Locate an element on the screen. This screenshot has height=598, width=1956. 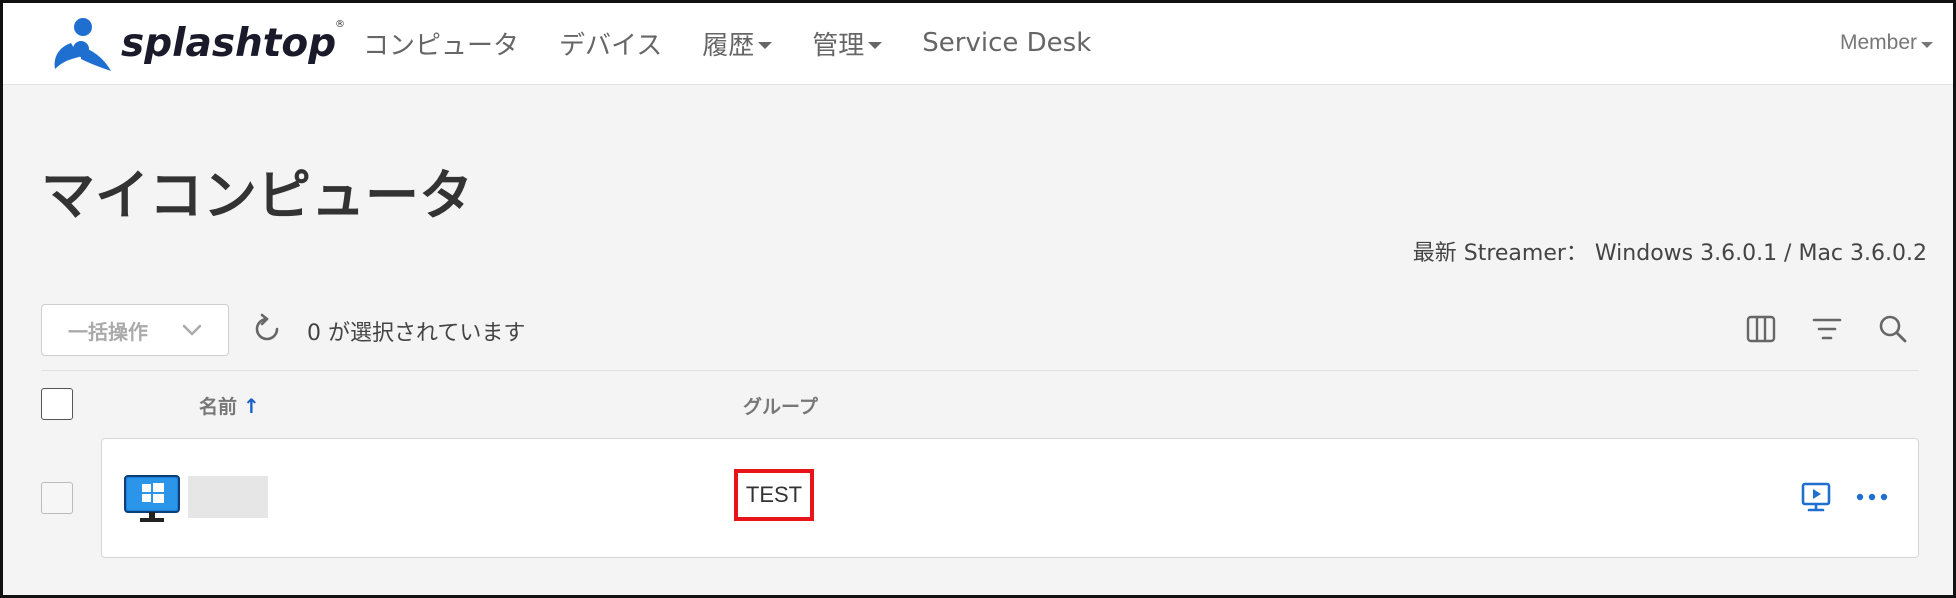
column-header-name: 名前 ↑ is located at coordinates (229, 405).